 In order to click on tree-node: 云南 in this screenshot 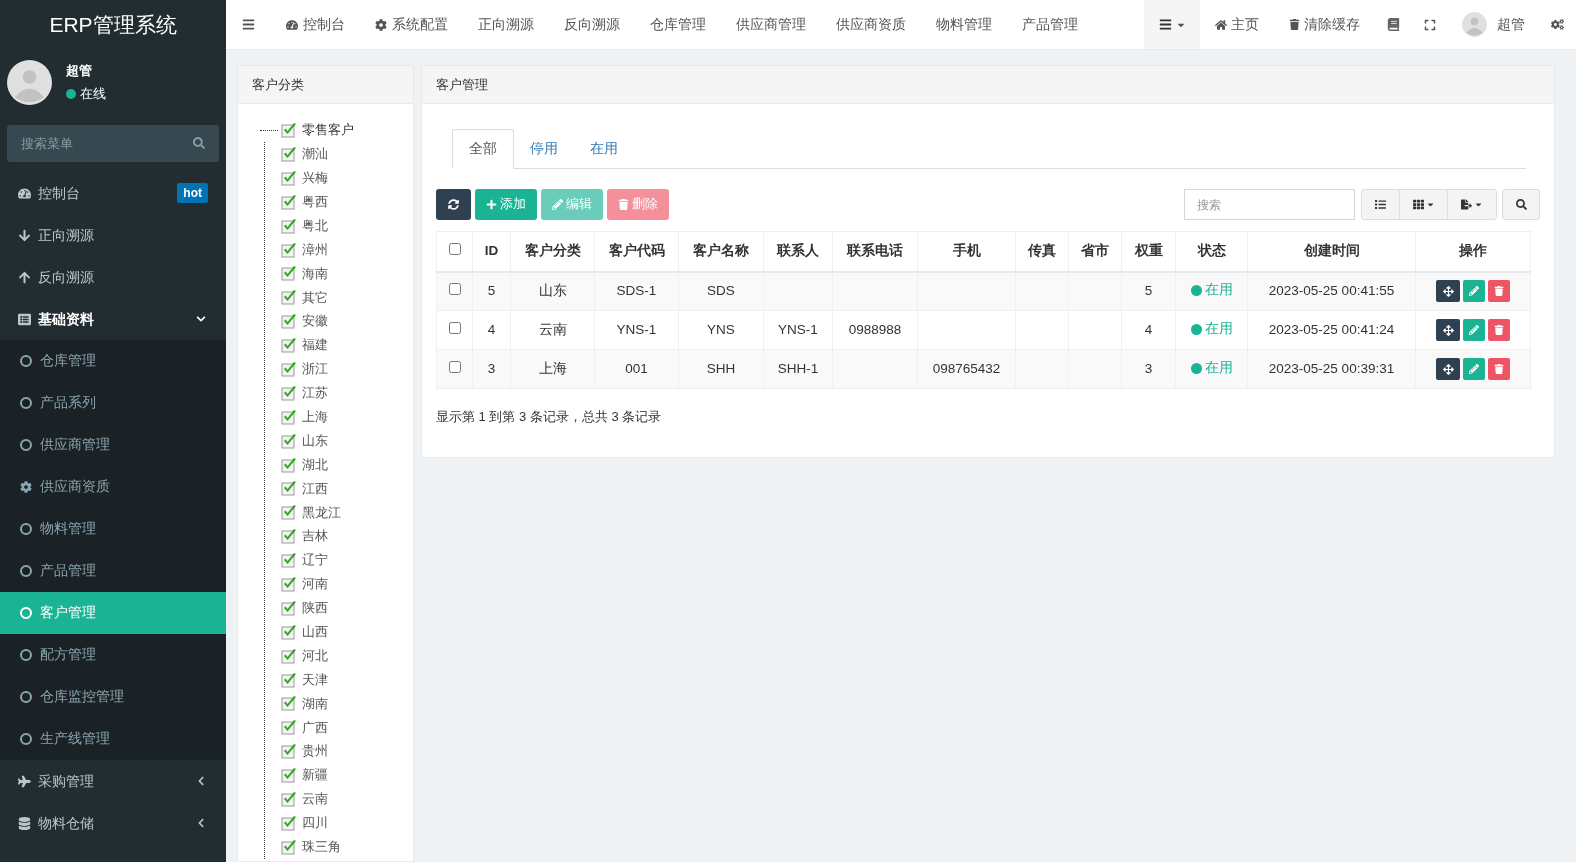, I will do `click(315, 799)`.